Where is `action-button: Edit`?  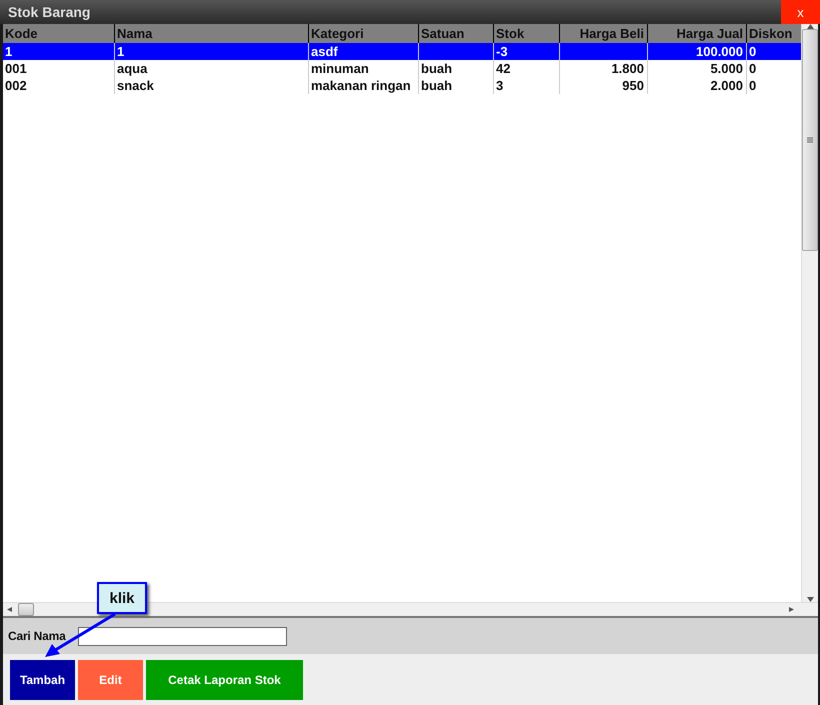 action-button: Edit is located at coordinates (110, 680).